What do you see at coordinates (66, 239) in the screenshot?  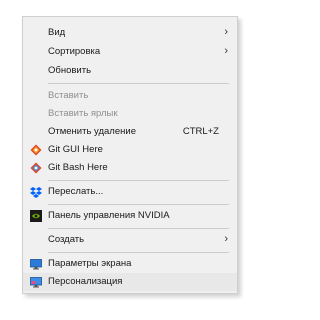 I see `menu-item-label: Создать` at bounding box center [66, 239].